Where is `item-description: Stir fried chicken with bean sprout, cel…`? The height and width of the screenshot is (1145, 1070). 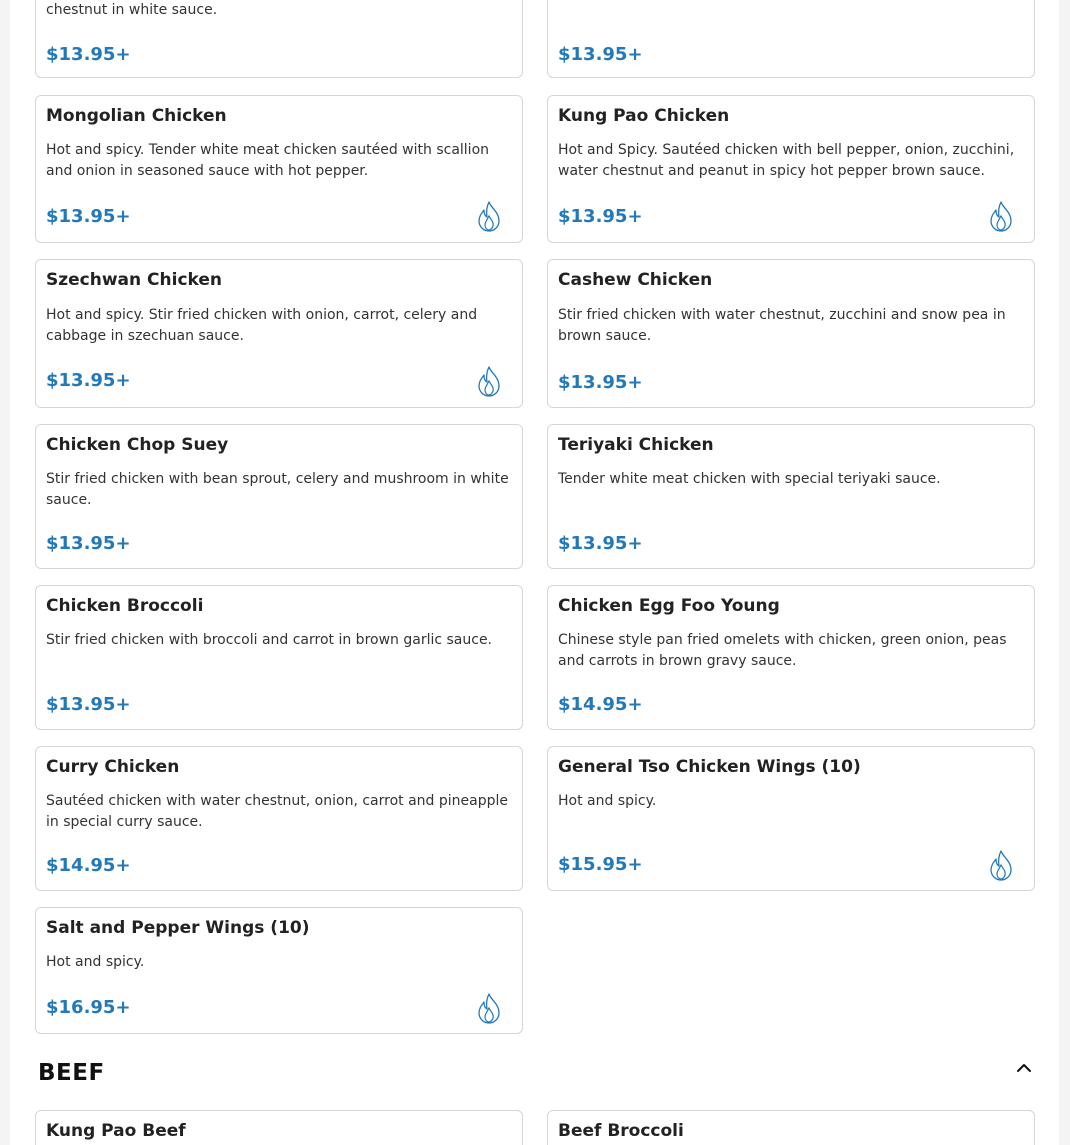 item-description: Stir fried chicken with bean sprout, cel… is located at coordinates (277, 489).